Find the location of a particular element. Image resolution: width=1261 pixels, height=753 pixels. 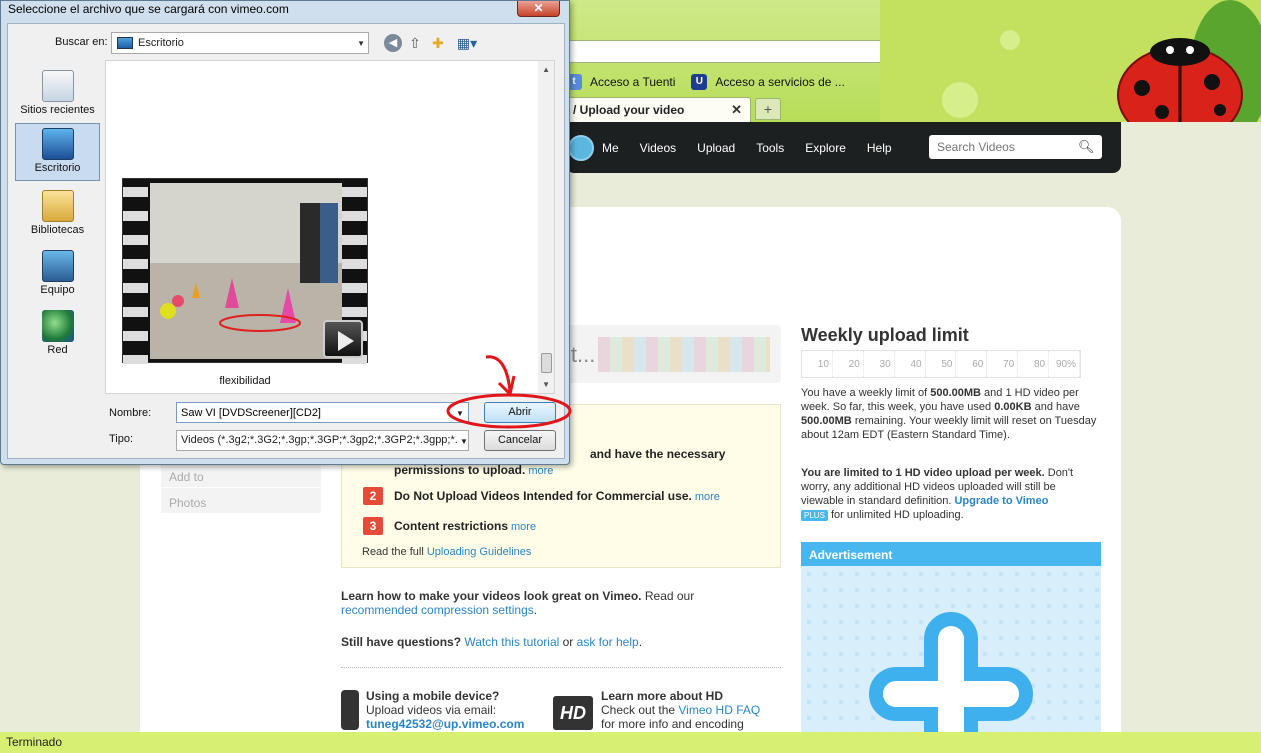

filetype-label: Tipo: is located at coordinates (121, 439).